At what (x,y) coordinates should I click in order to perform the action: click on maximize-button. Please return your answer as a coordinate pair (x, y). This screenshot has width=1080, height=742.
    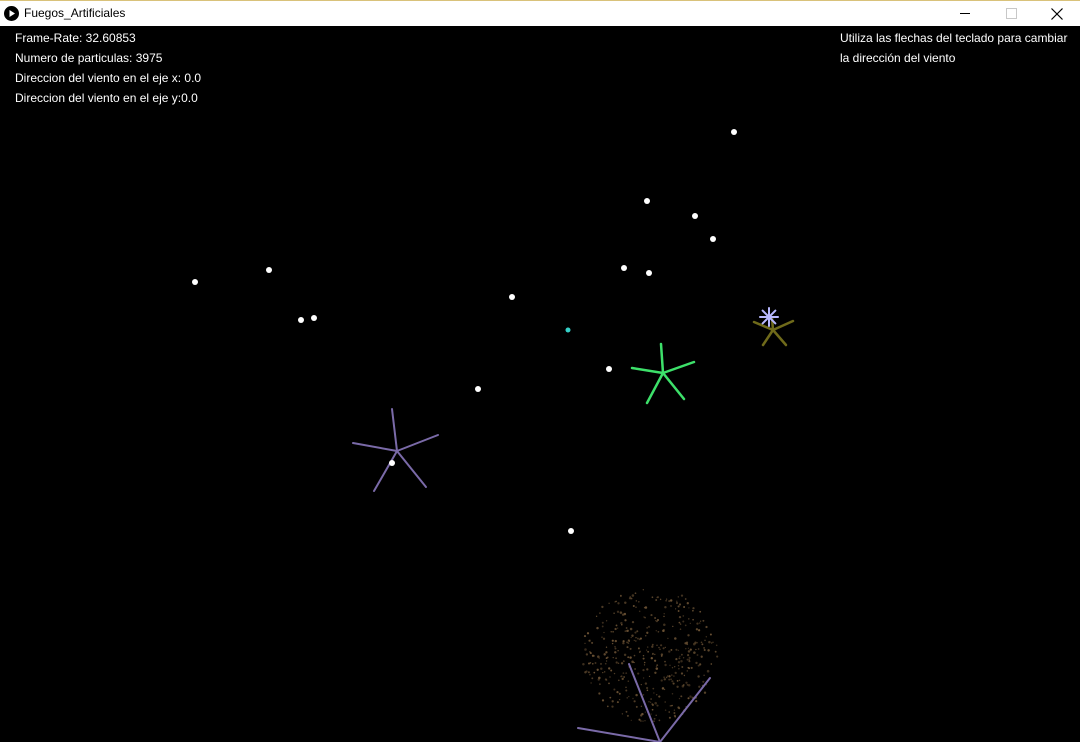
    Looking at the image, I should click on (1011, 13).